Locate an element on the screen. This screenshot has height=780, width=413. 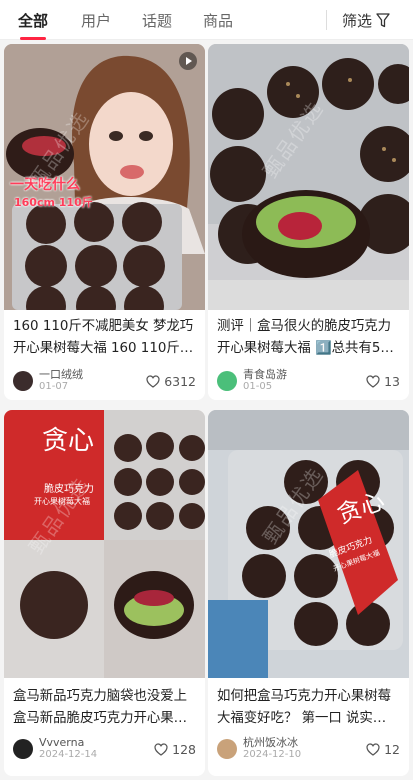
overlay-caption: 一天吃什么 is located at coordinates (45, 185).